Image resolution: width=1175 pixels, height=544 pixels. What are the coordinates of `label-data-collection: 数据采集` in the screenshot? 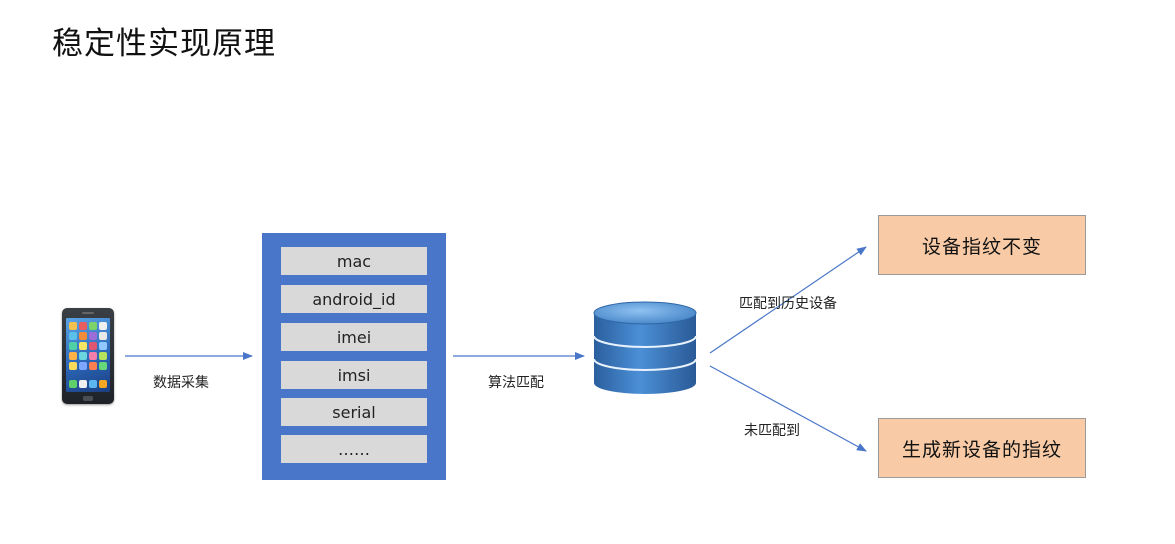 It's located at (181, 383).